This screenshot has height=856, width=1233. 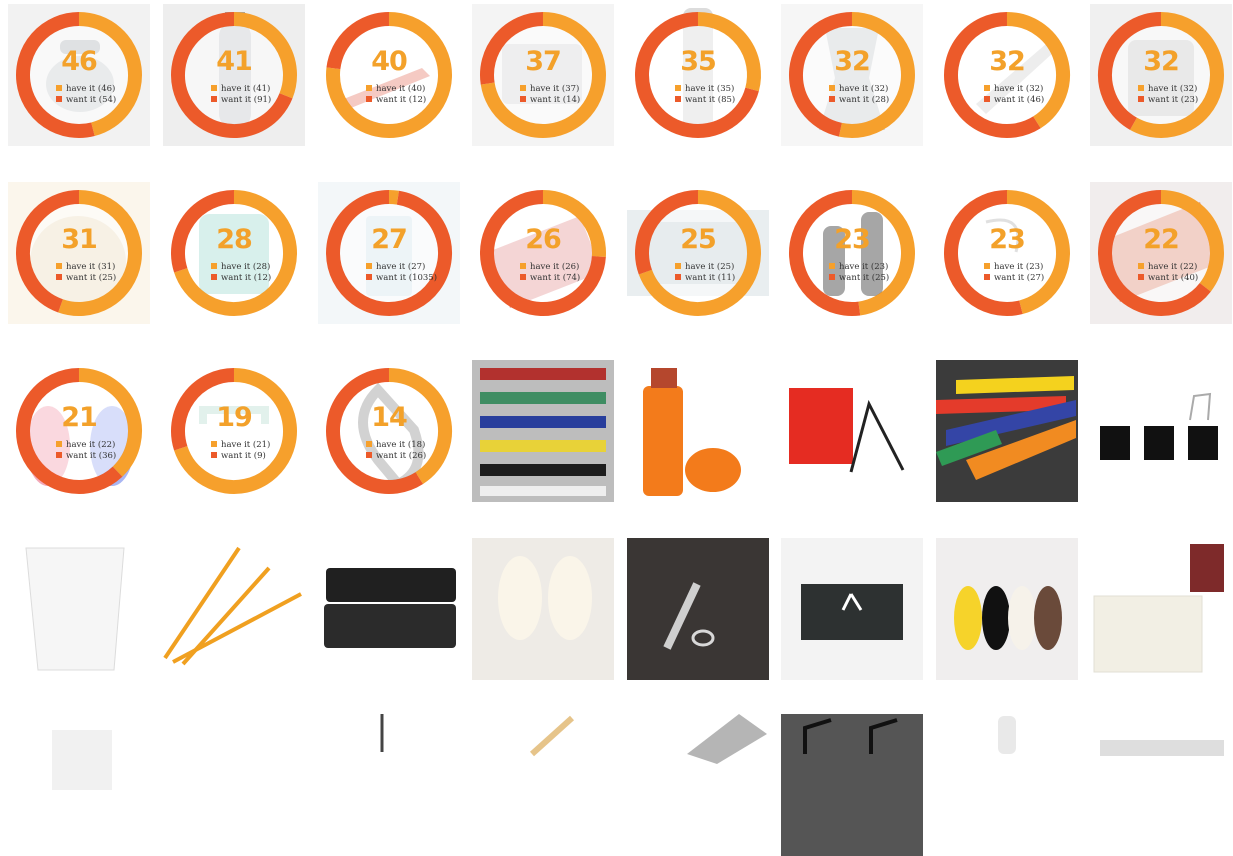 What do you see at coordinates (550, 278) in the screenshot?
I see `legend-entry-want: want it (74)` at bounding box center [550, 278].